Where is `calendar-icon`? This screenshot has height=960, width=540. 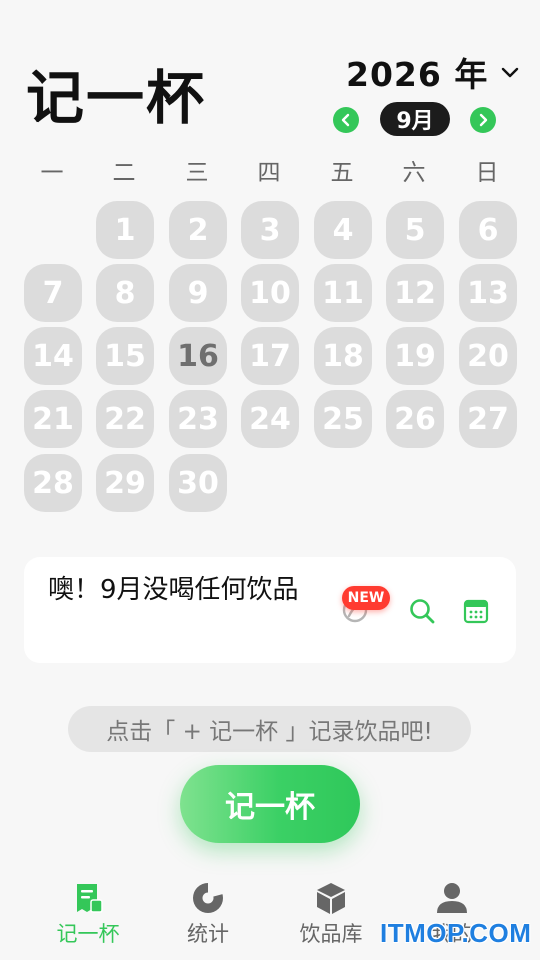 calendar-icon is located at coordinates (476, 611).